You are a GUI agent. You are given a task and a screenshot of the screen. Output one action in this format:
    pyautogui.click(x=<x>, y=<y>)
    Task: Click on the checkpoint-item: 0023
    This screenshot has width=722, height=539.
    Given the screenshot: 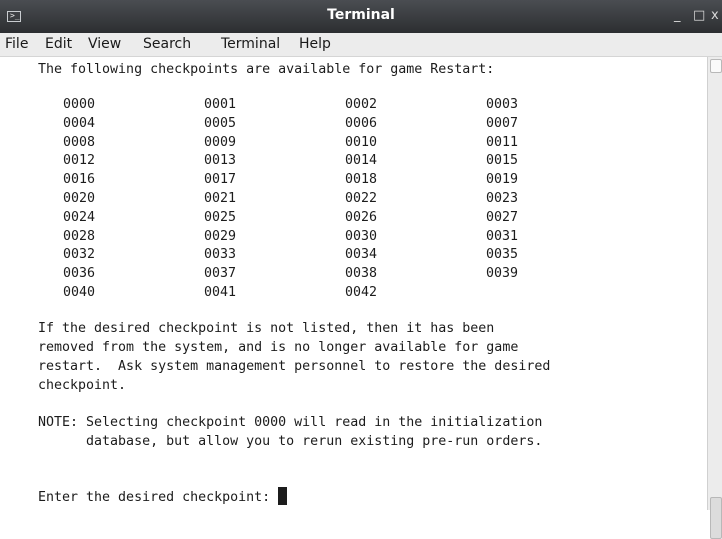 What is the action you would take?
    pyautogui.click(x=502, y=198)
    